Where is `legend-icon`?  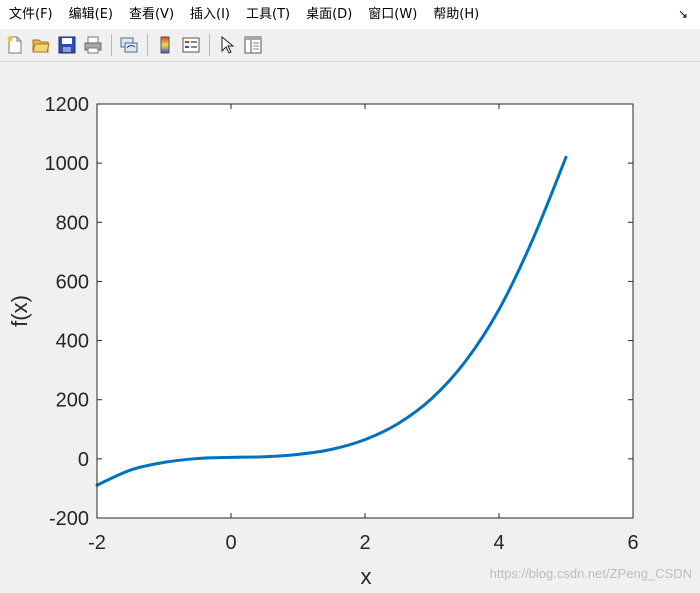 legend-icon is located at coordinates (191, 45).